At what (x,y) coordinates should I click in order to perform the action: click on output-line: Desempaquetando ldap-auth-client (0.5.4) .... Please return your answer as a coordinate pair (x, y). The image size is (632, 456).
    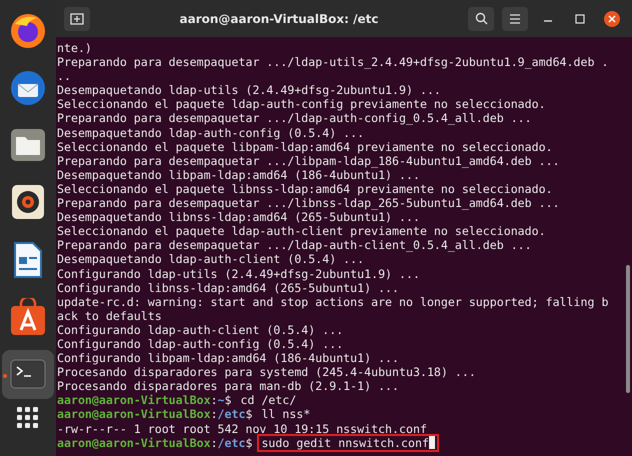
    Looking at the image, I should click on (210, 259).